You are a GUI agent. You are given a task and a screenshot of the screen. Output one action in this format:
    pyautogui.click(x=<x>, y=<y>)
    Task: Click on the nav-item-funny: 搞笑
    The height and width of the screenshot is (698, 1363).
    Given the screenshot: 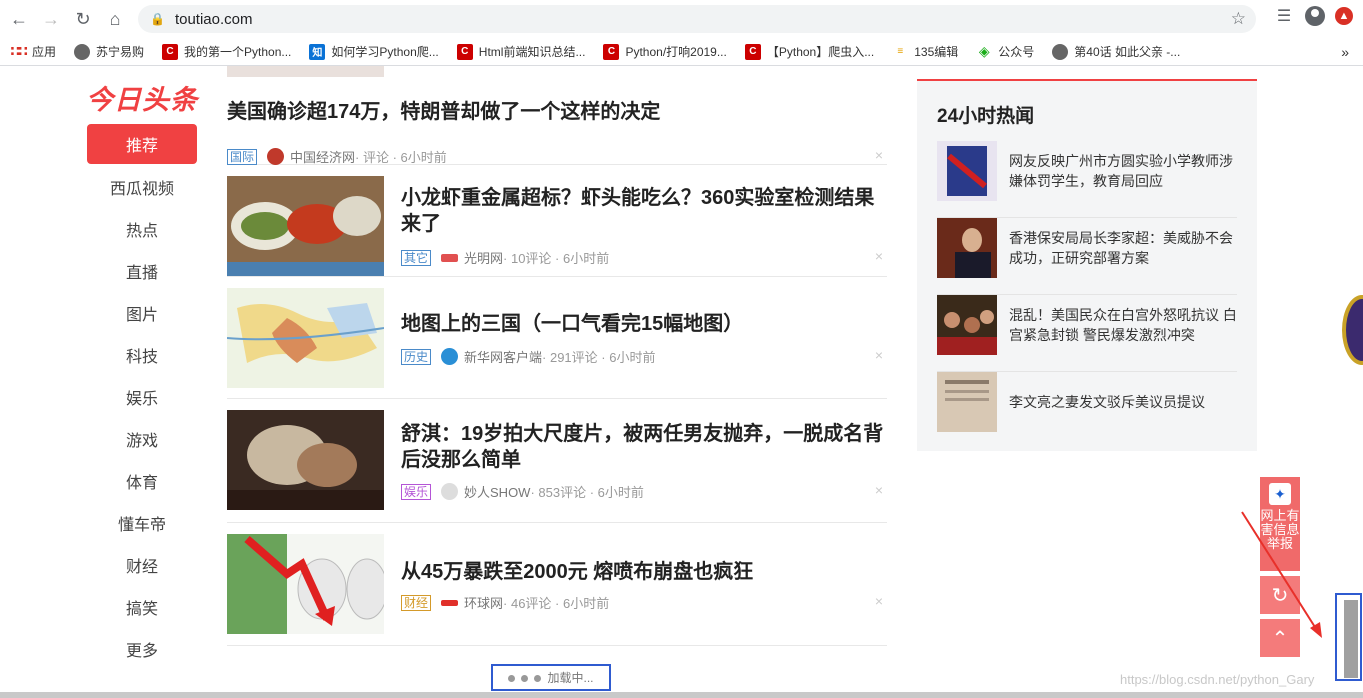 What is the action you would take?
    pyautogui.click(x=142, y=607)
    